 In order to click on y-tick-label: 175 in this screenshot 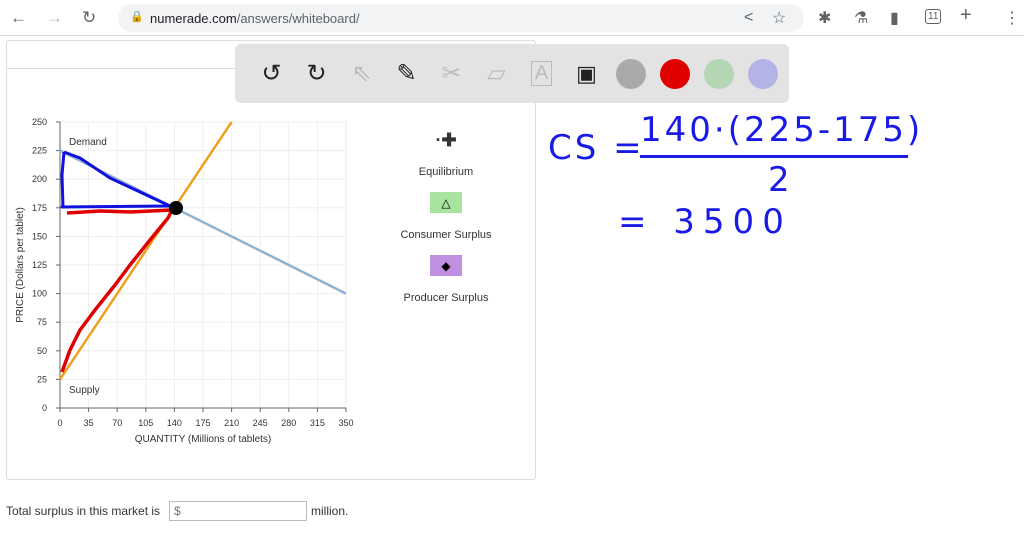, I will do `click(39, 208)`.